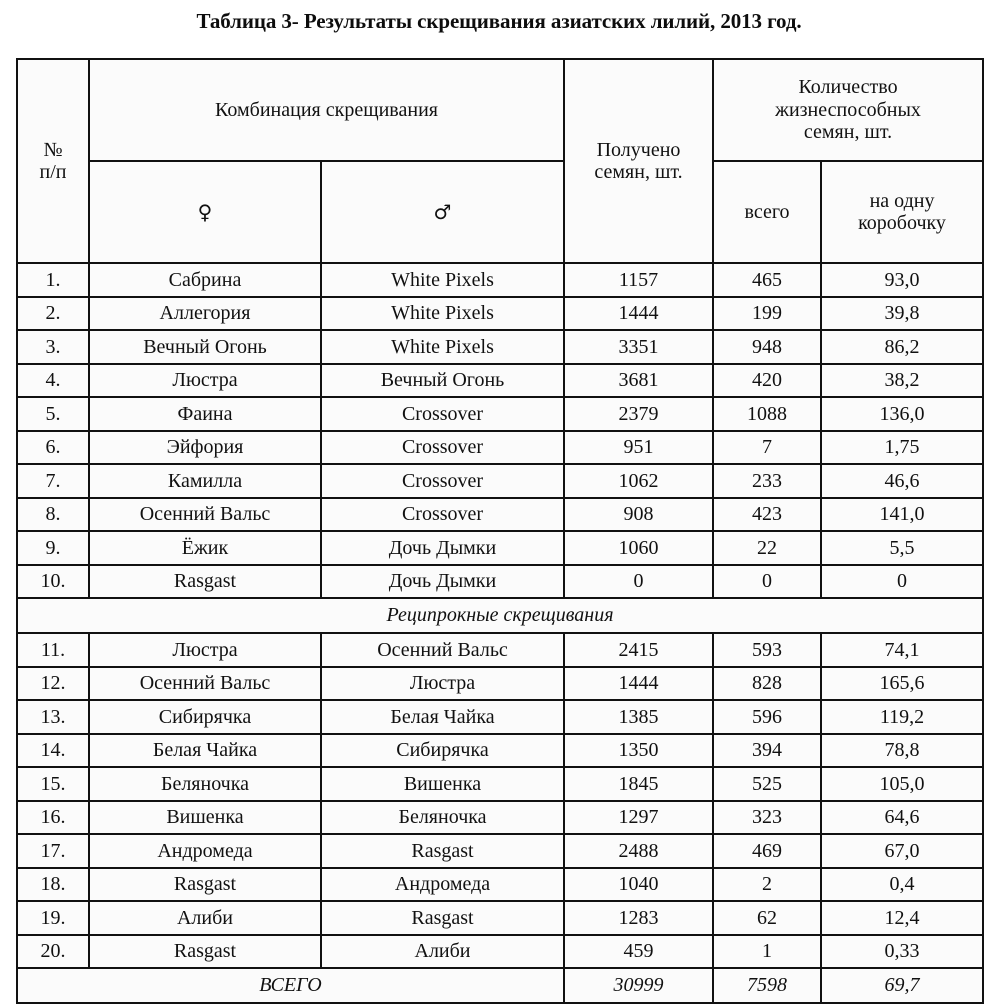 This screenshot has width=998, height=1004. I want to click on cell-male-parent: Rasgast, so click(442, 918).